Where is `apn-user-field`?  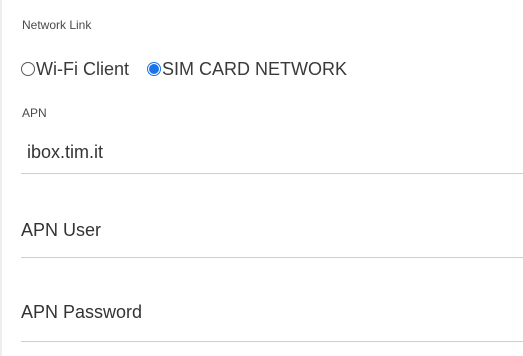 apn-user-field is located at coordinates (272, 239).